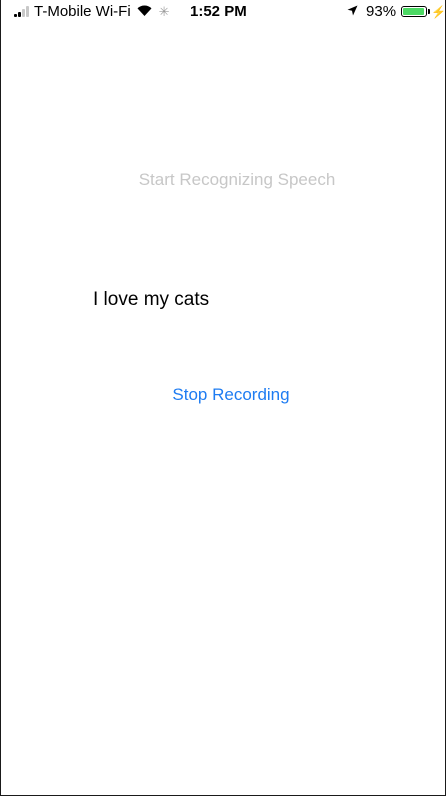 The height and width of the screenshot is (798, 448). What do you see at coordinates (224, 180) in the screenshot?
I see `start-recognizing-button: Start Recognizing Speech` at bounding box center [224, 180].